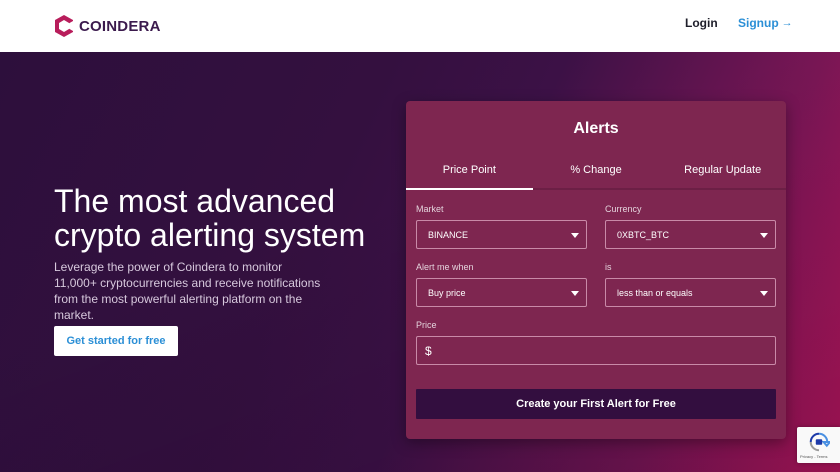  Describe the element at coordinates (428, 350) in the screenshot. I see `price-prefix: $` at that location.